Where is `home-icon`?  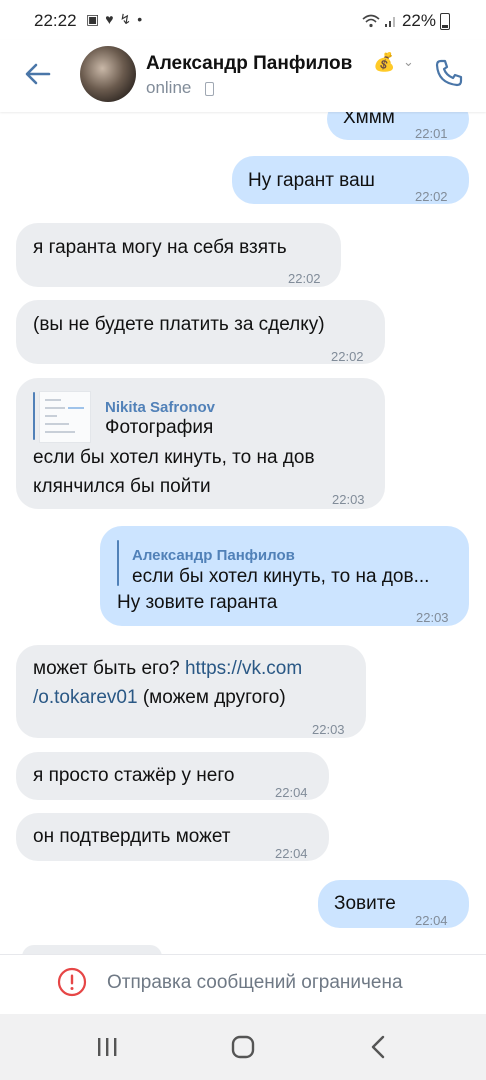 home-icon is located at coordinates (243, 1047).